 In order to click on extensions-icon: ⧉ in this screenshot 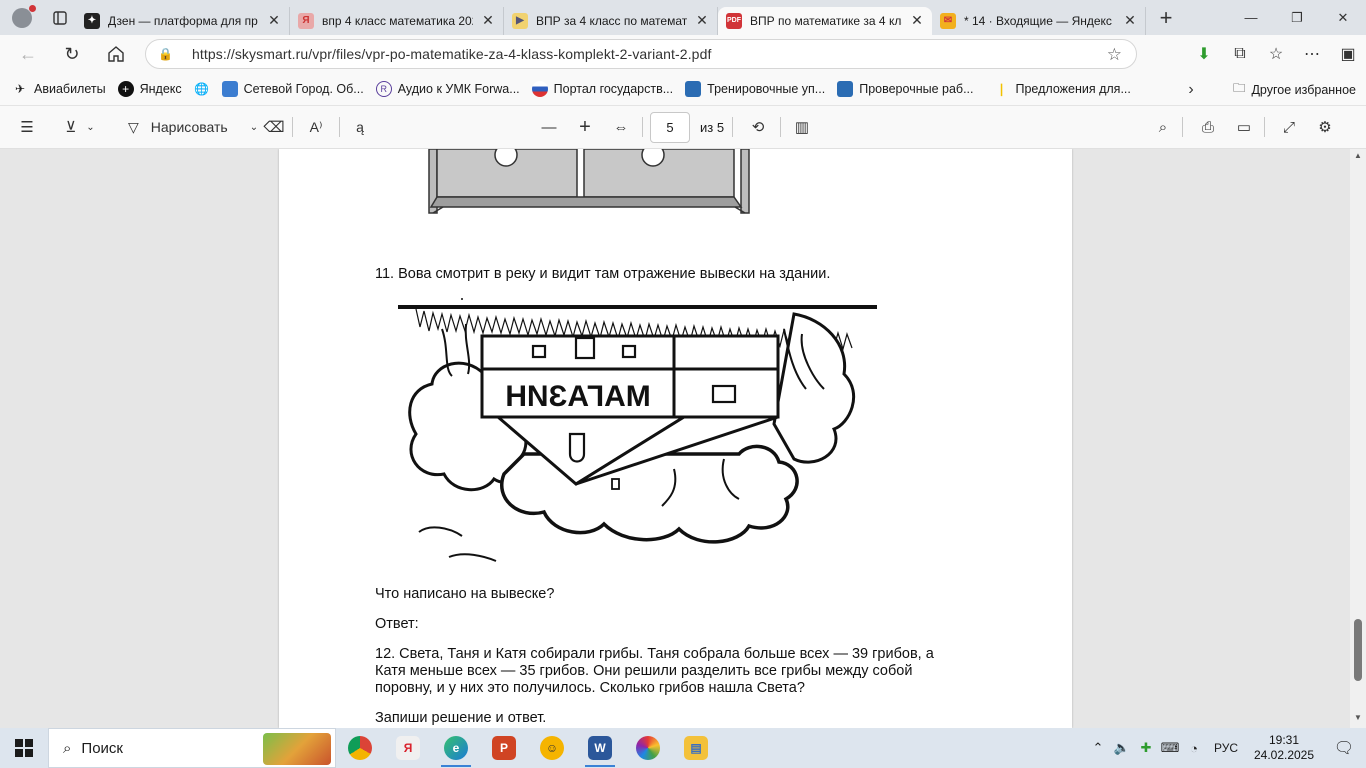, I will do `click(1240, 54)`.